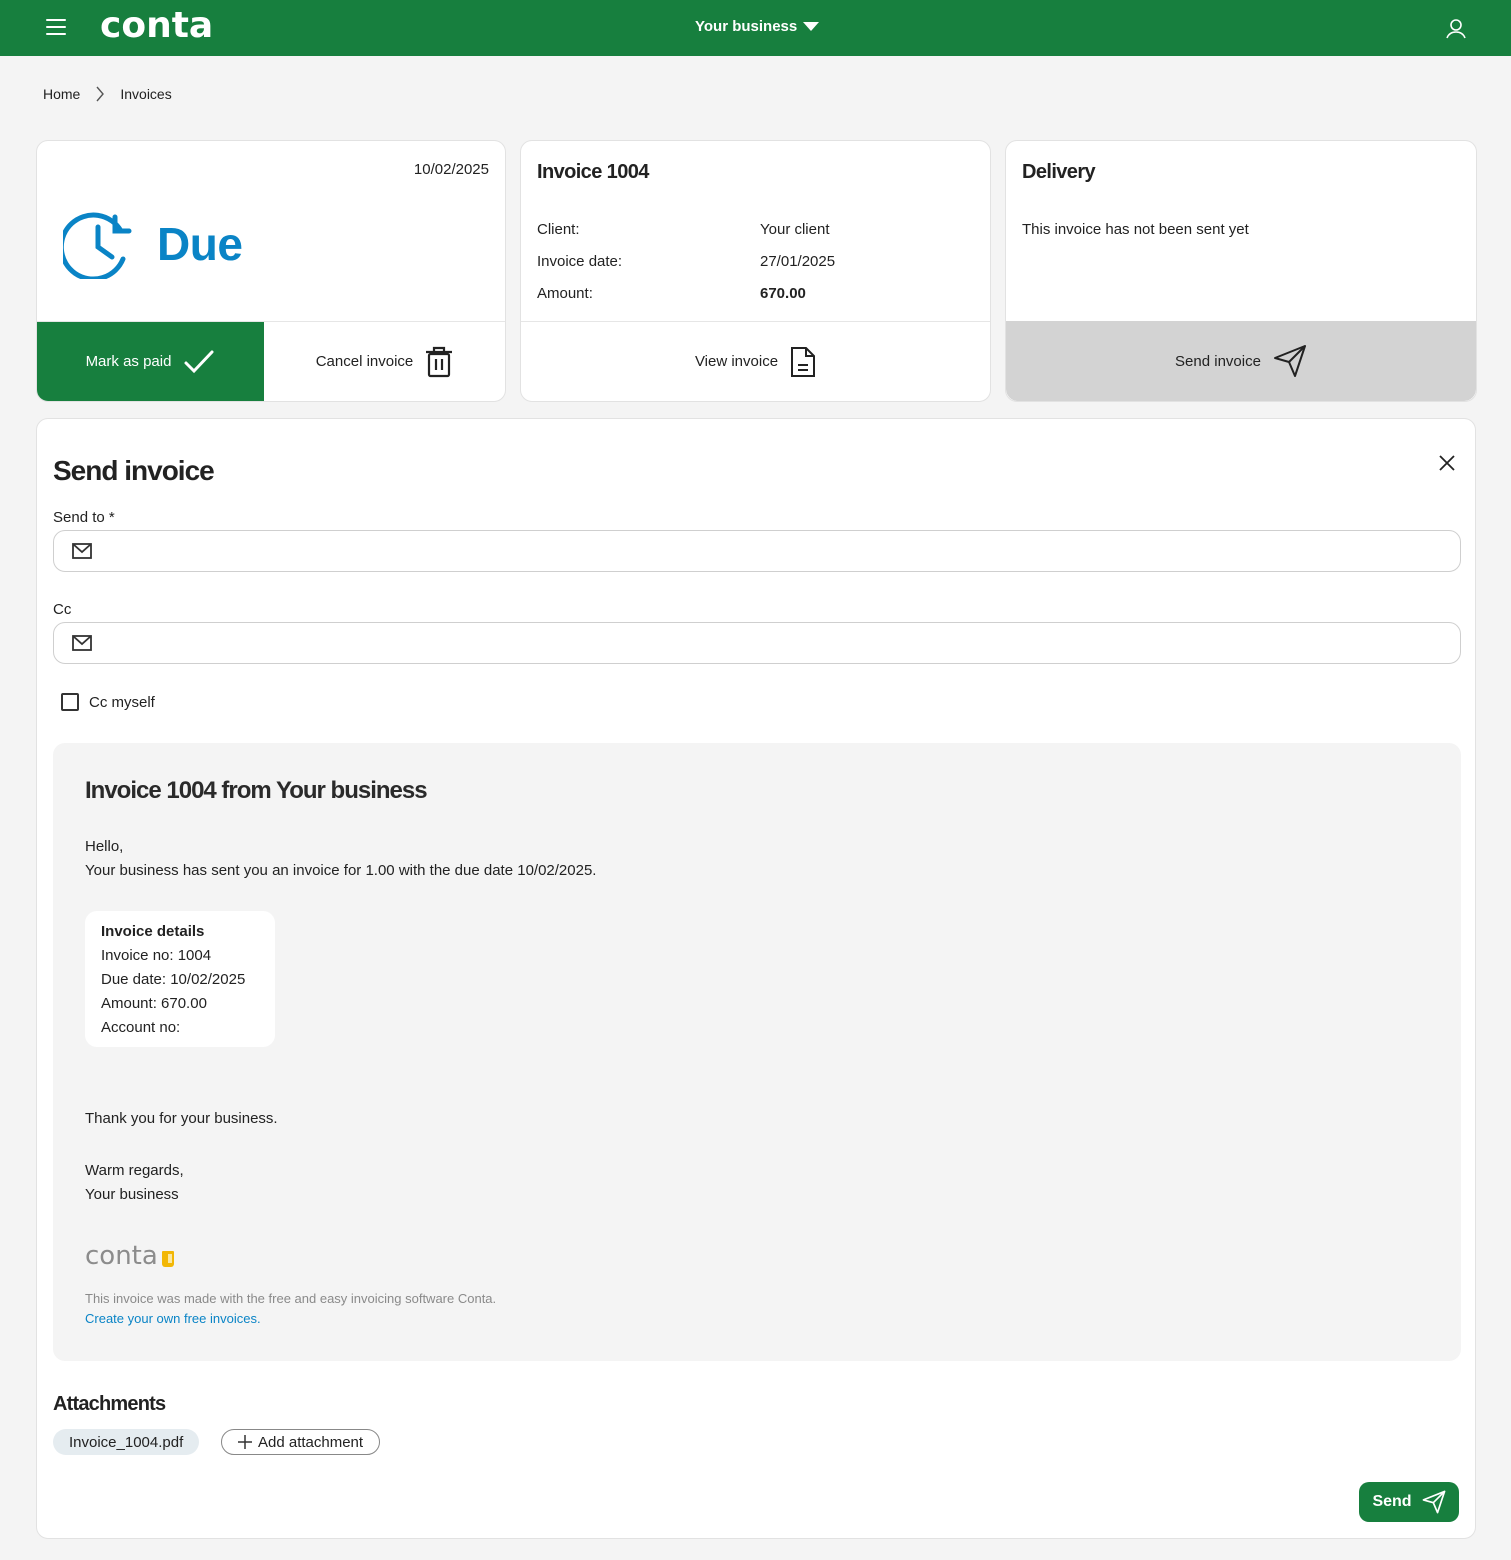 The image size is (1511, 1560). Describe the element at coordinates (97, 245) in the screenshot. I see `clock-refresh-icon` at that location.